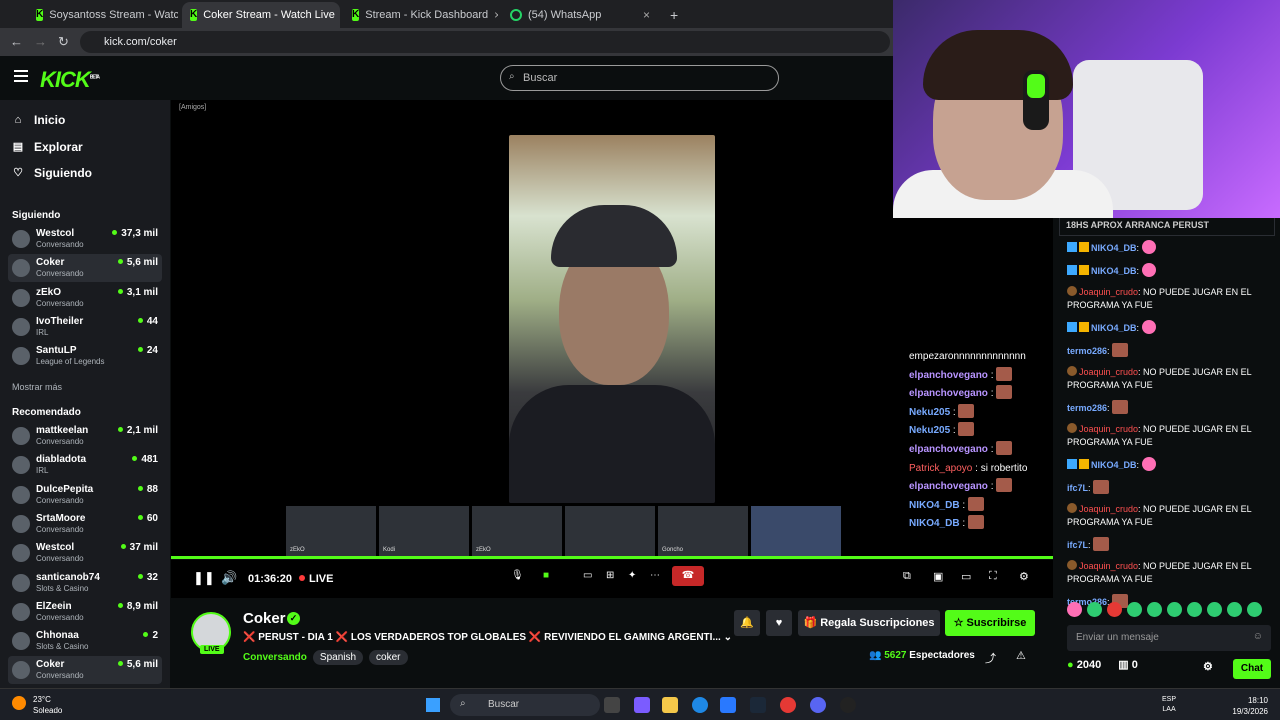 The height and width of the screenshot is (720, 1280). What do you see at coordinates (85, 641) in the screenshot?
I see `sidebar-channel-item: Chhonaa Slots & Casino 2` at bounding box center [85, 641].